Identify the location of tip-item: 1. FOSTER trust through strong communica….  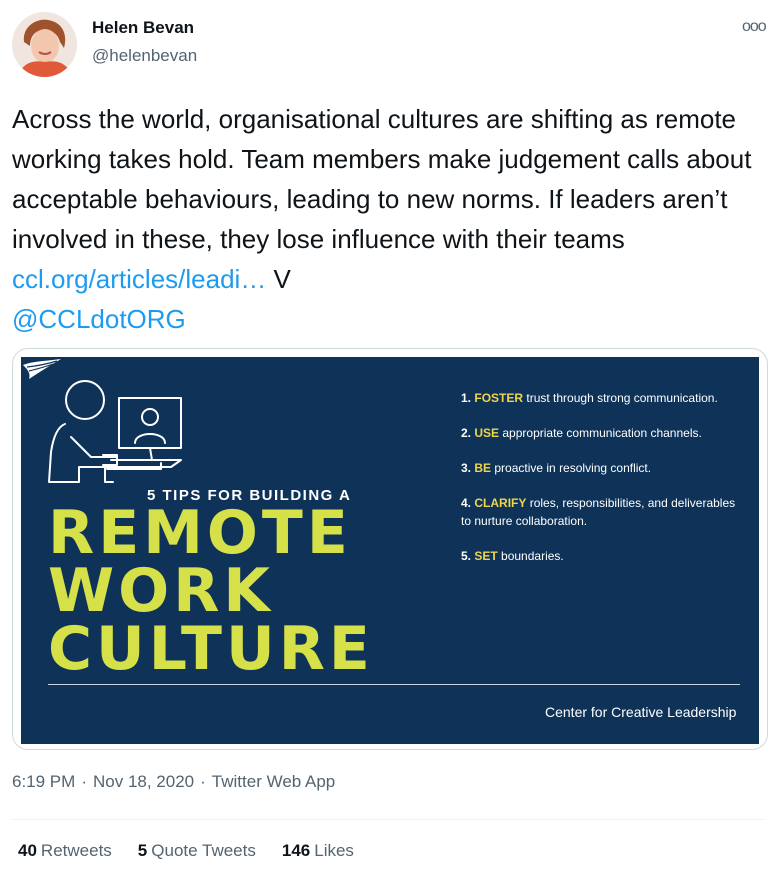
(603, 398).